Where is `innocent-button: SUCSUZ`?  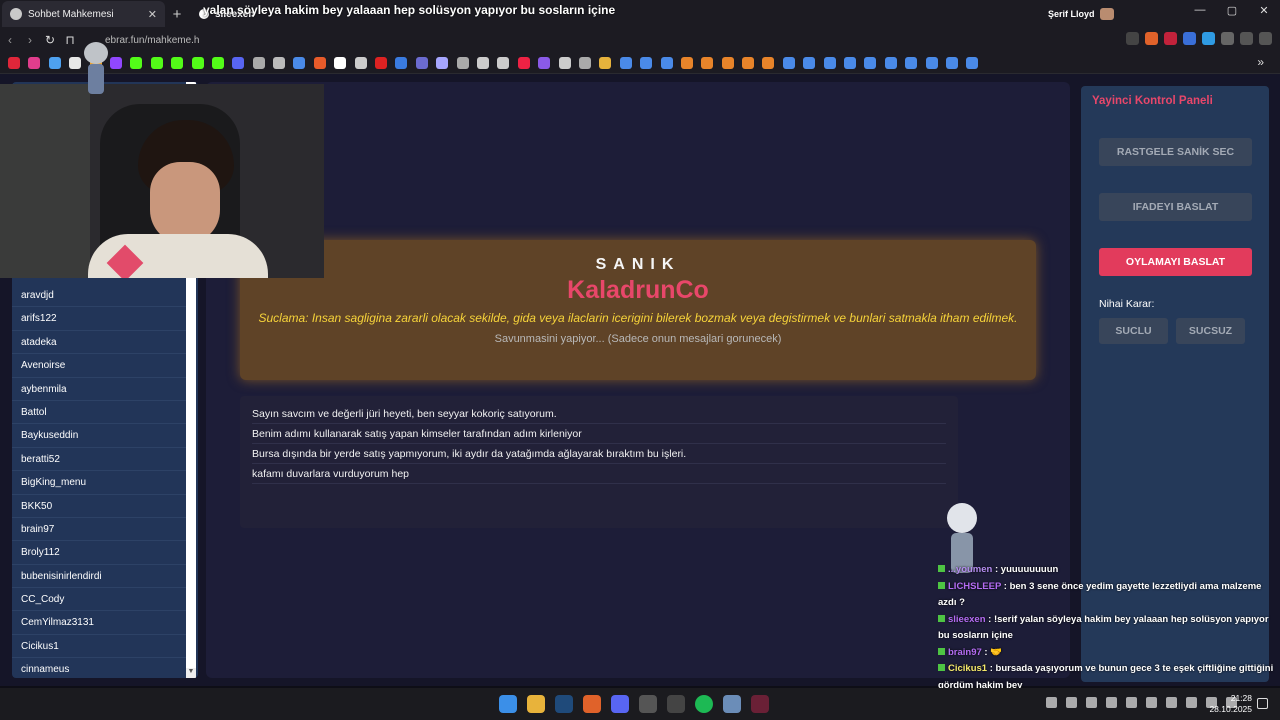 innocent-button: SUCSUZ is located at coordinates (1210, 331).